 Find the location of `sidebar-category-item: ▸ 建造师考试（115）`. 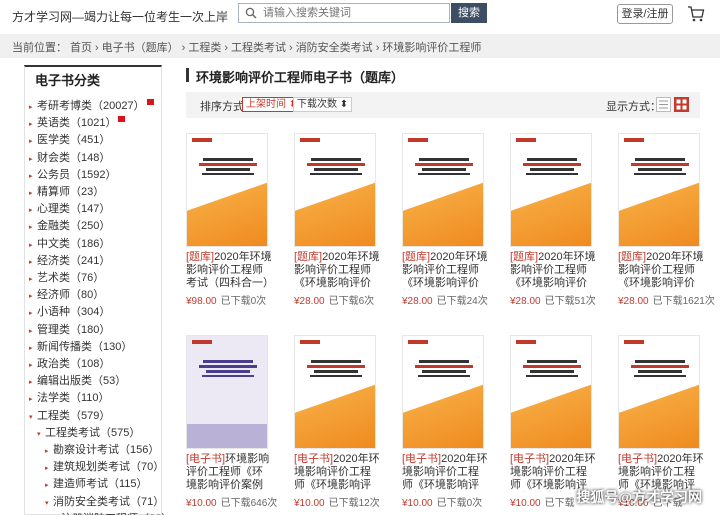

sidebar-category-item: ▸ 建造师考试（115） is located at coordinates (96, 484).